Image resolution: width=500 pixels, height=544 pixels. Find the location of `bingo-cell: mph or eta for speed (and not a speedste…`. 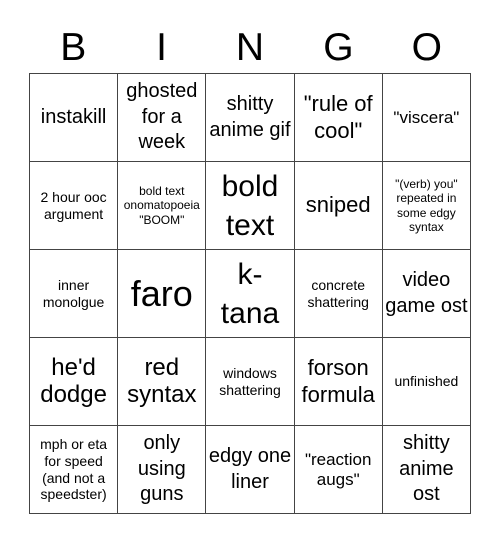

bingo-cell: mph or eta for speed (and not a speedste… is located at coordinates (74, 470).